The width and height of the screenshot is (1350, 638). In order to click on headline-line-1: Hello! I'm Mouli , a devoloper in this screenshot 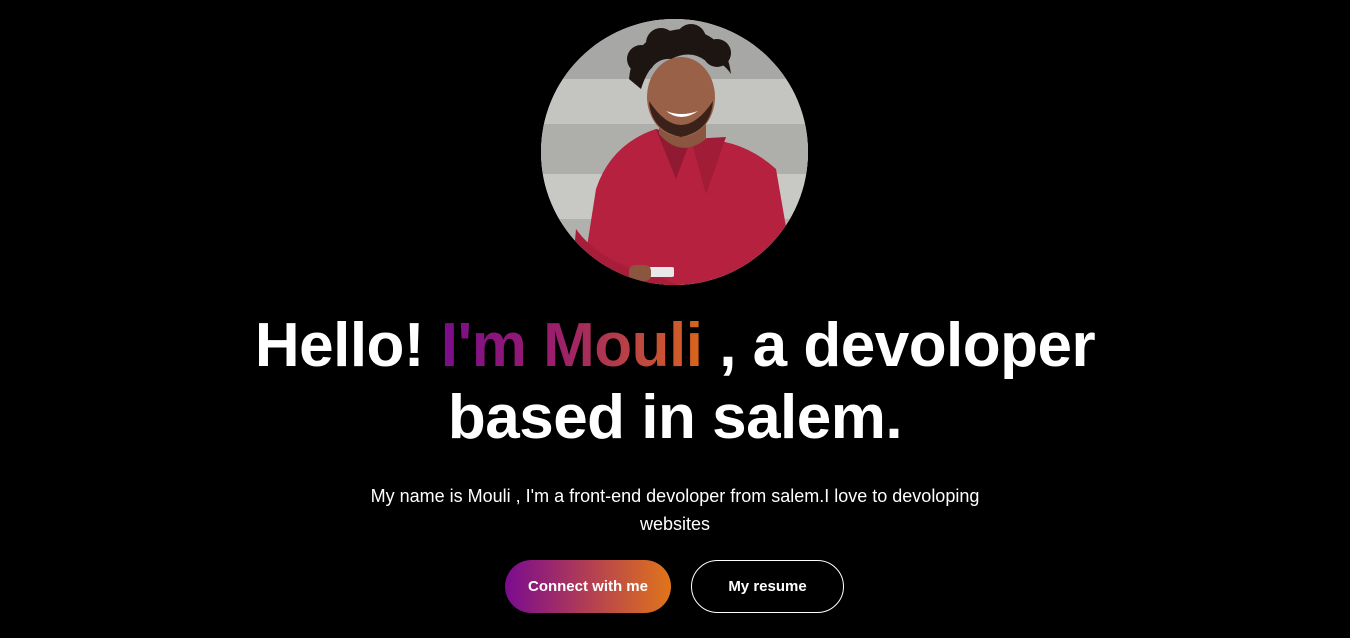, I will do `click(675, 346)`.